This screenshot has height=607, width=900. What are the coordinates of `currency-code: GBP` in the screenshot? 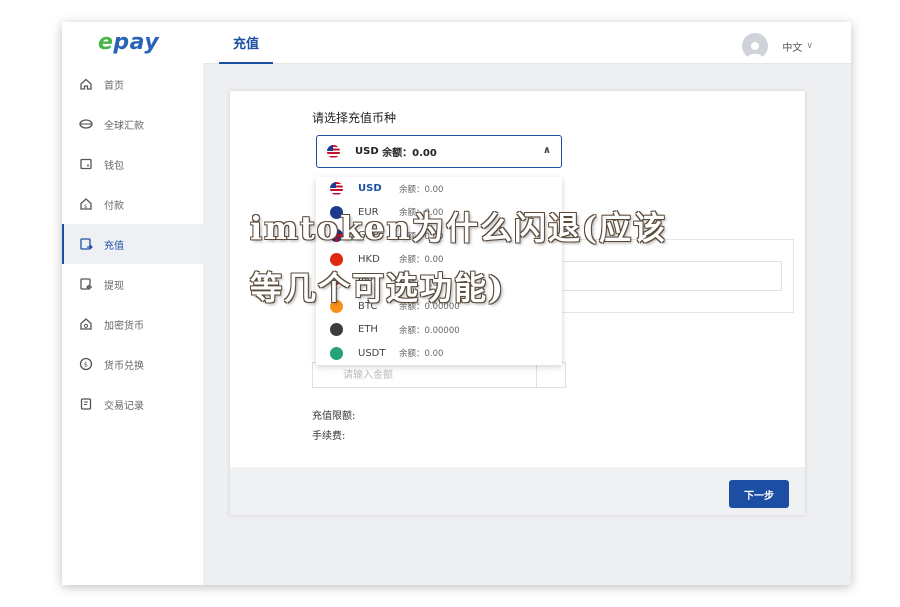 It's located at (368, 236).